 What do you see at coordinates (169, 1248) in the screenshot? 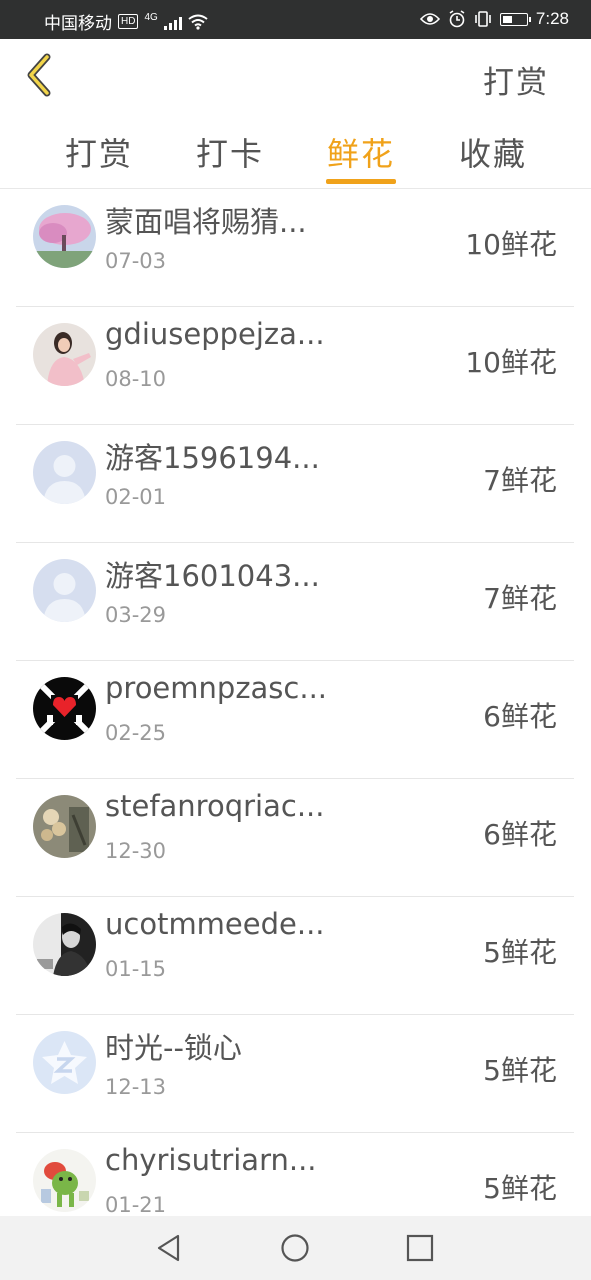
I see `triangle-back-icon` at bounding box center [169, 1248].